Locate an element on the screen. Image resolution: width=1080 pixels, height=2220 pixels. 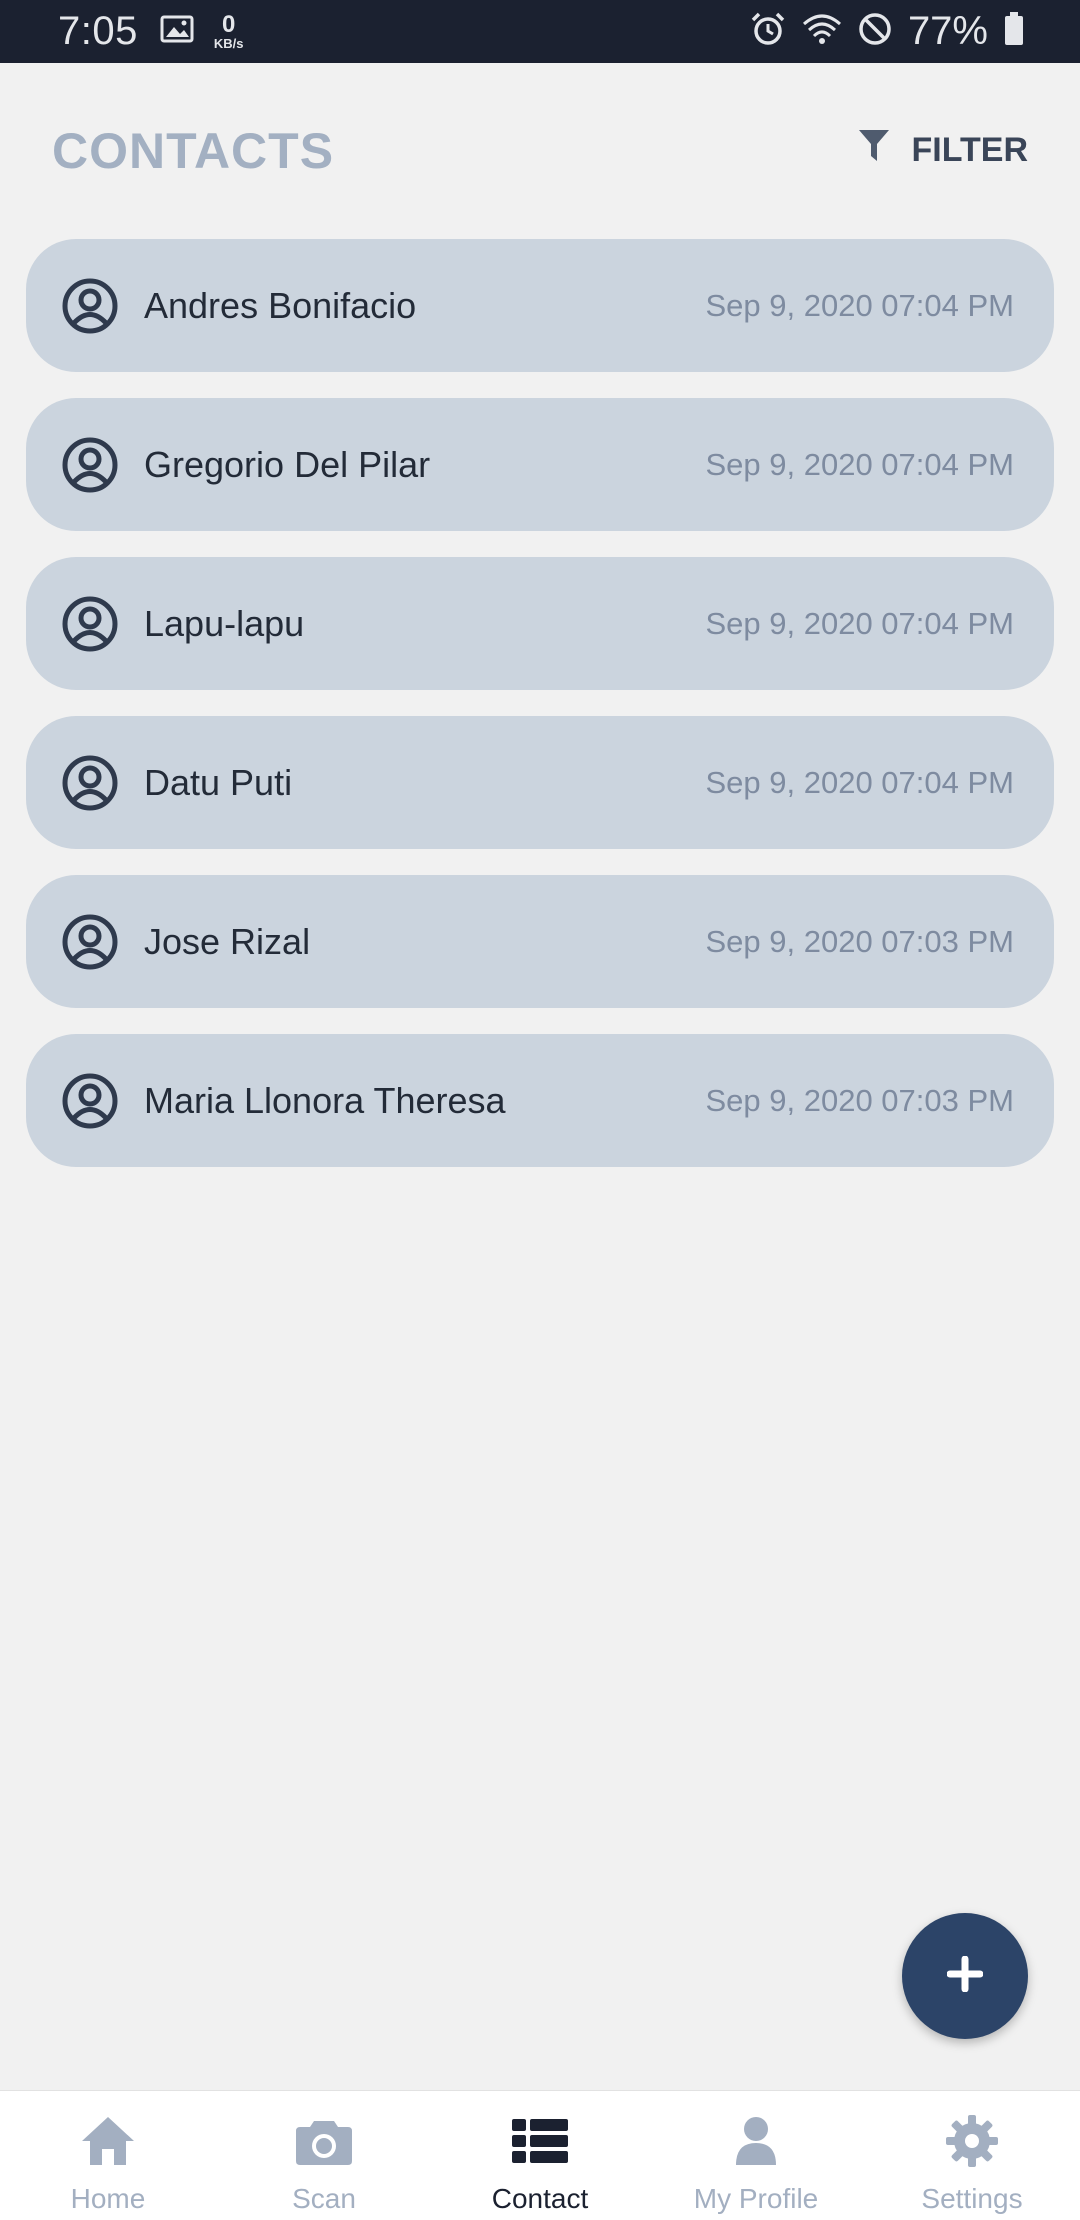
nav-item-home: Home is located at coordinates (108, 2155).